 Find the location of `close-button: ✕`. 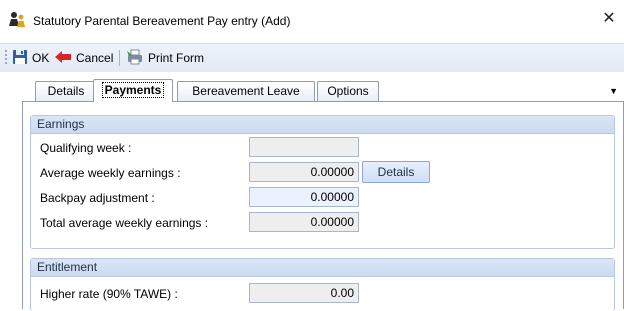

close-button: ✕ is located at coordinates (609, 19).